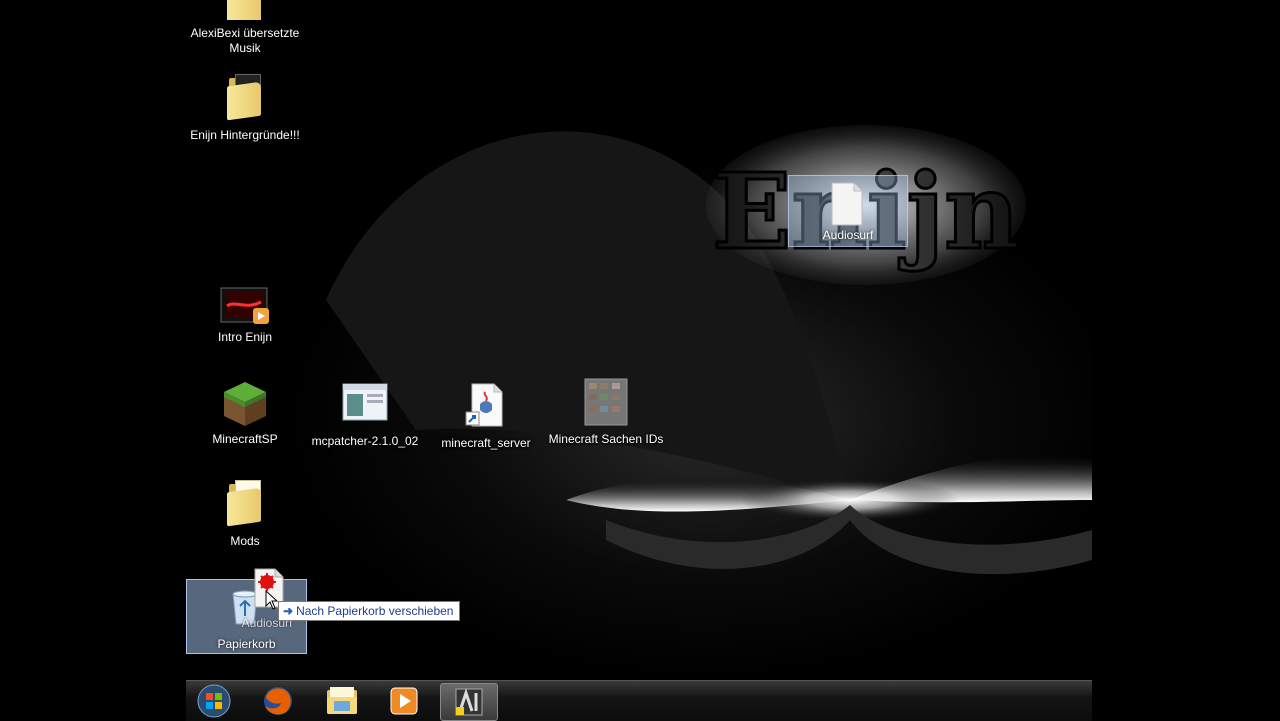  I want to click on desktop-icon-alexibexi-folder: AlexiBexi übersetzte Musik, so click(245, 28).